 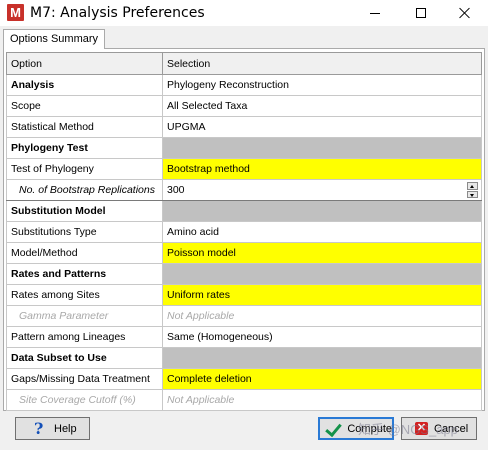 What do you see at coordinates (333, 429) in the screenshot?
I see `checkmark-icon` at bounding box center [333, 429].